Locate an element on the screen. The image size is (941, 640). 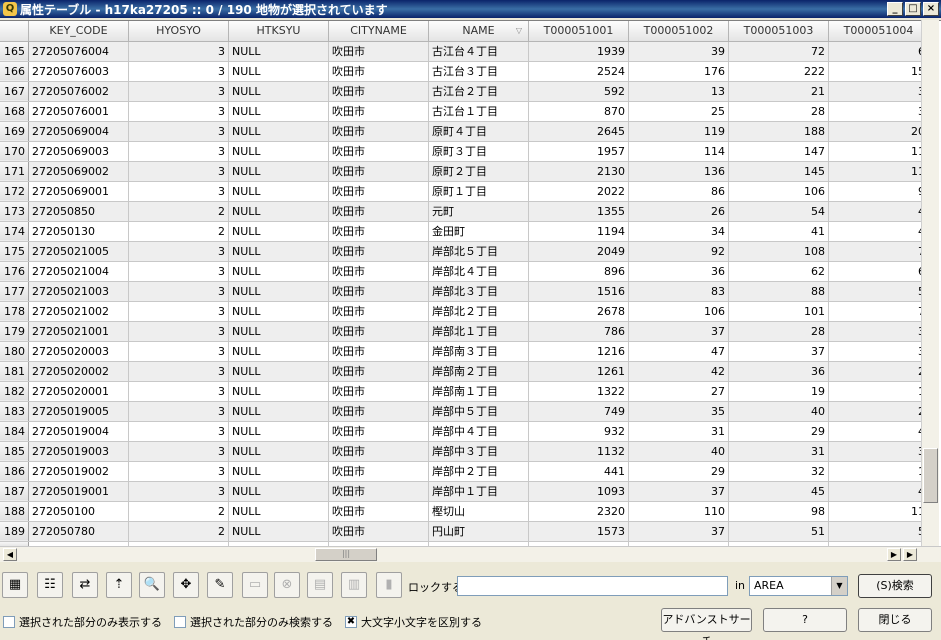
table-cell: 27205020001 is located at coordinates (78, 391).